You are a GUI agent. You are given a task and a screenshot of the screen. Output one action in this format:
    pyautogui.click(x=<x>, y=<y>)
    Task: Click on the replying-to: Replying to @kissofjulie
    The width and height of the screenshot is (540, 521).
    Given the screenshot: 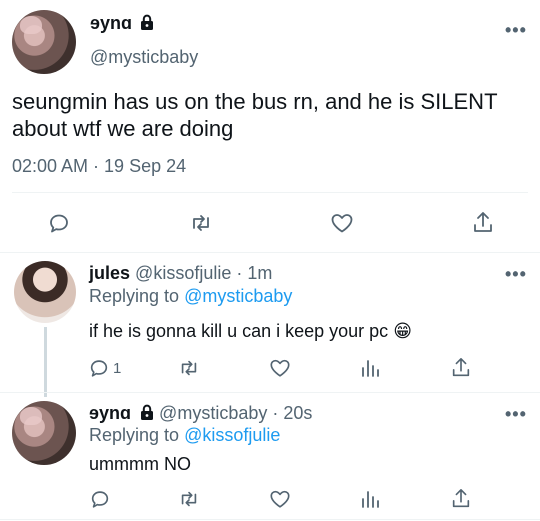 What is the action you would take?
    pyautogui.click(x=184, y=435)
    